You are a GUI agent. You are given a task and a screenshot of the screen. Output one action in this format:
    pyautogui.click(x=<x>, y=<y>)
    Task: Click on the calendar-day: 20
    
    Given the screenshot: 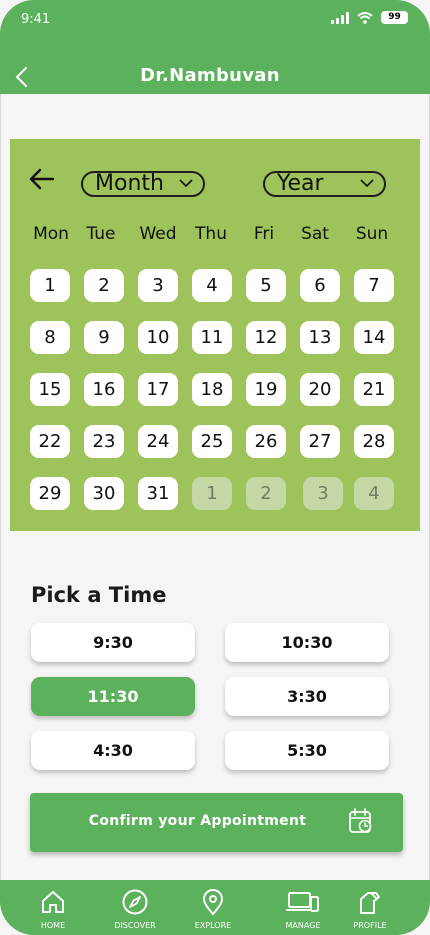 What is the action you would take?
    pyautogui.click(x=320, y=389)
    